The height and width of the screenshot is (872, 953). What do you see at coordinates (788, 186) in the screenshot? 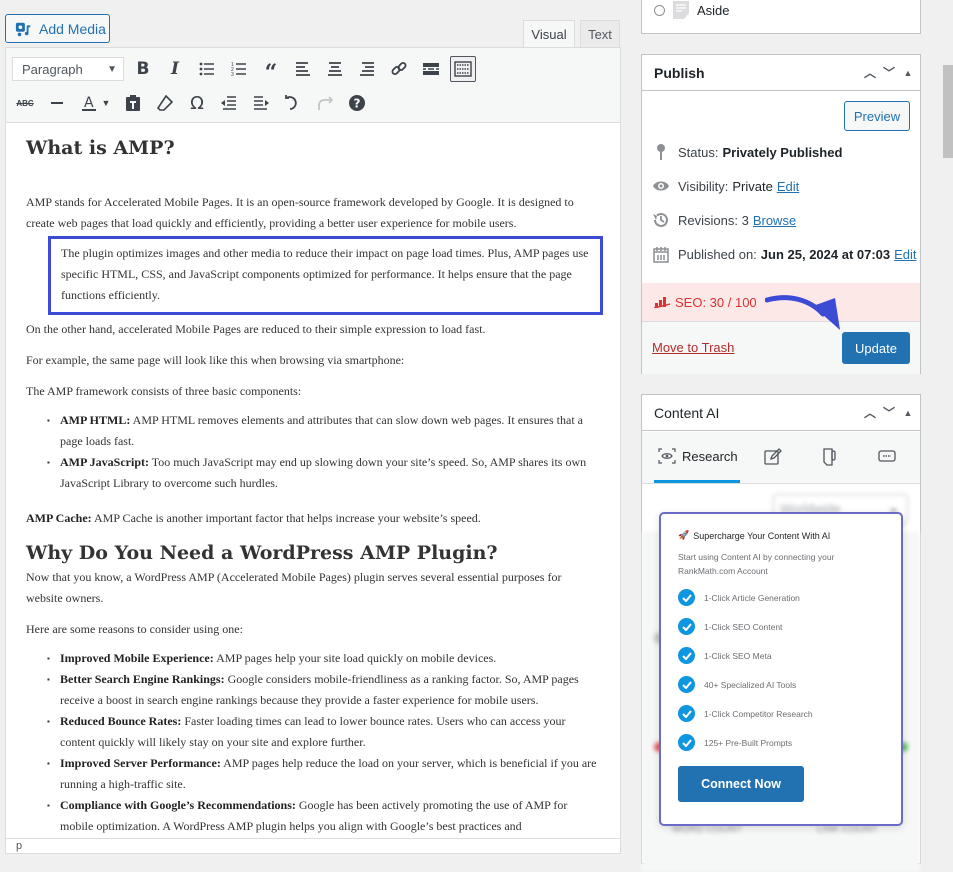
I see `visibility-edit-link: Edit` at bounding box center [788, 186].